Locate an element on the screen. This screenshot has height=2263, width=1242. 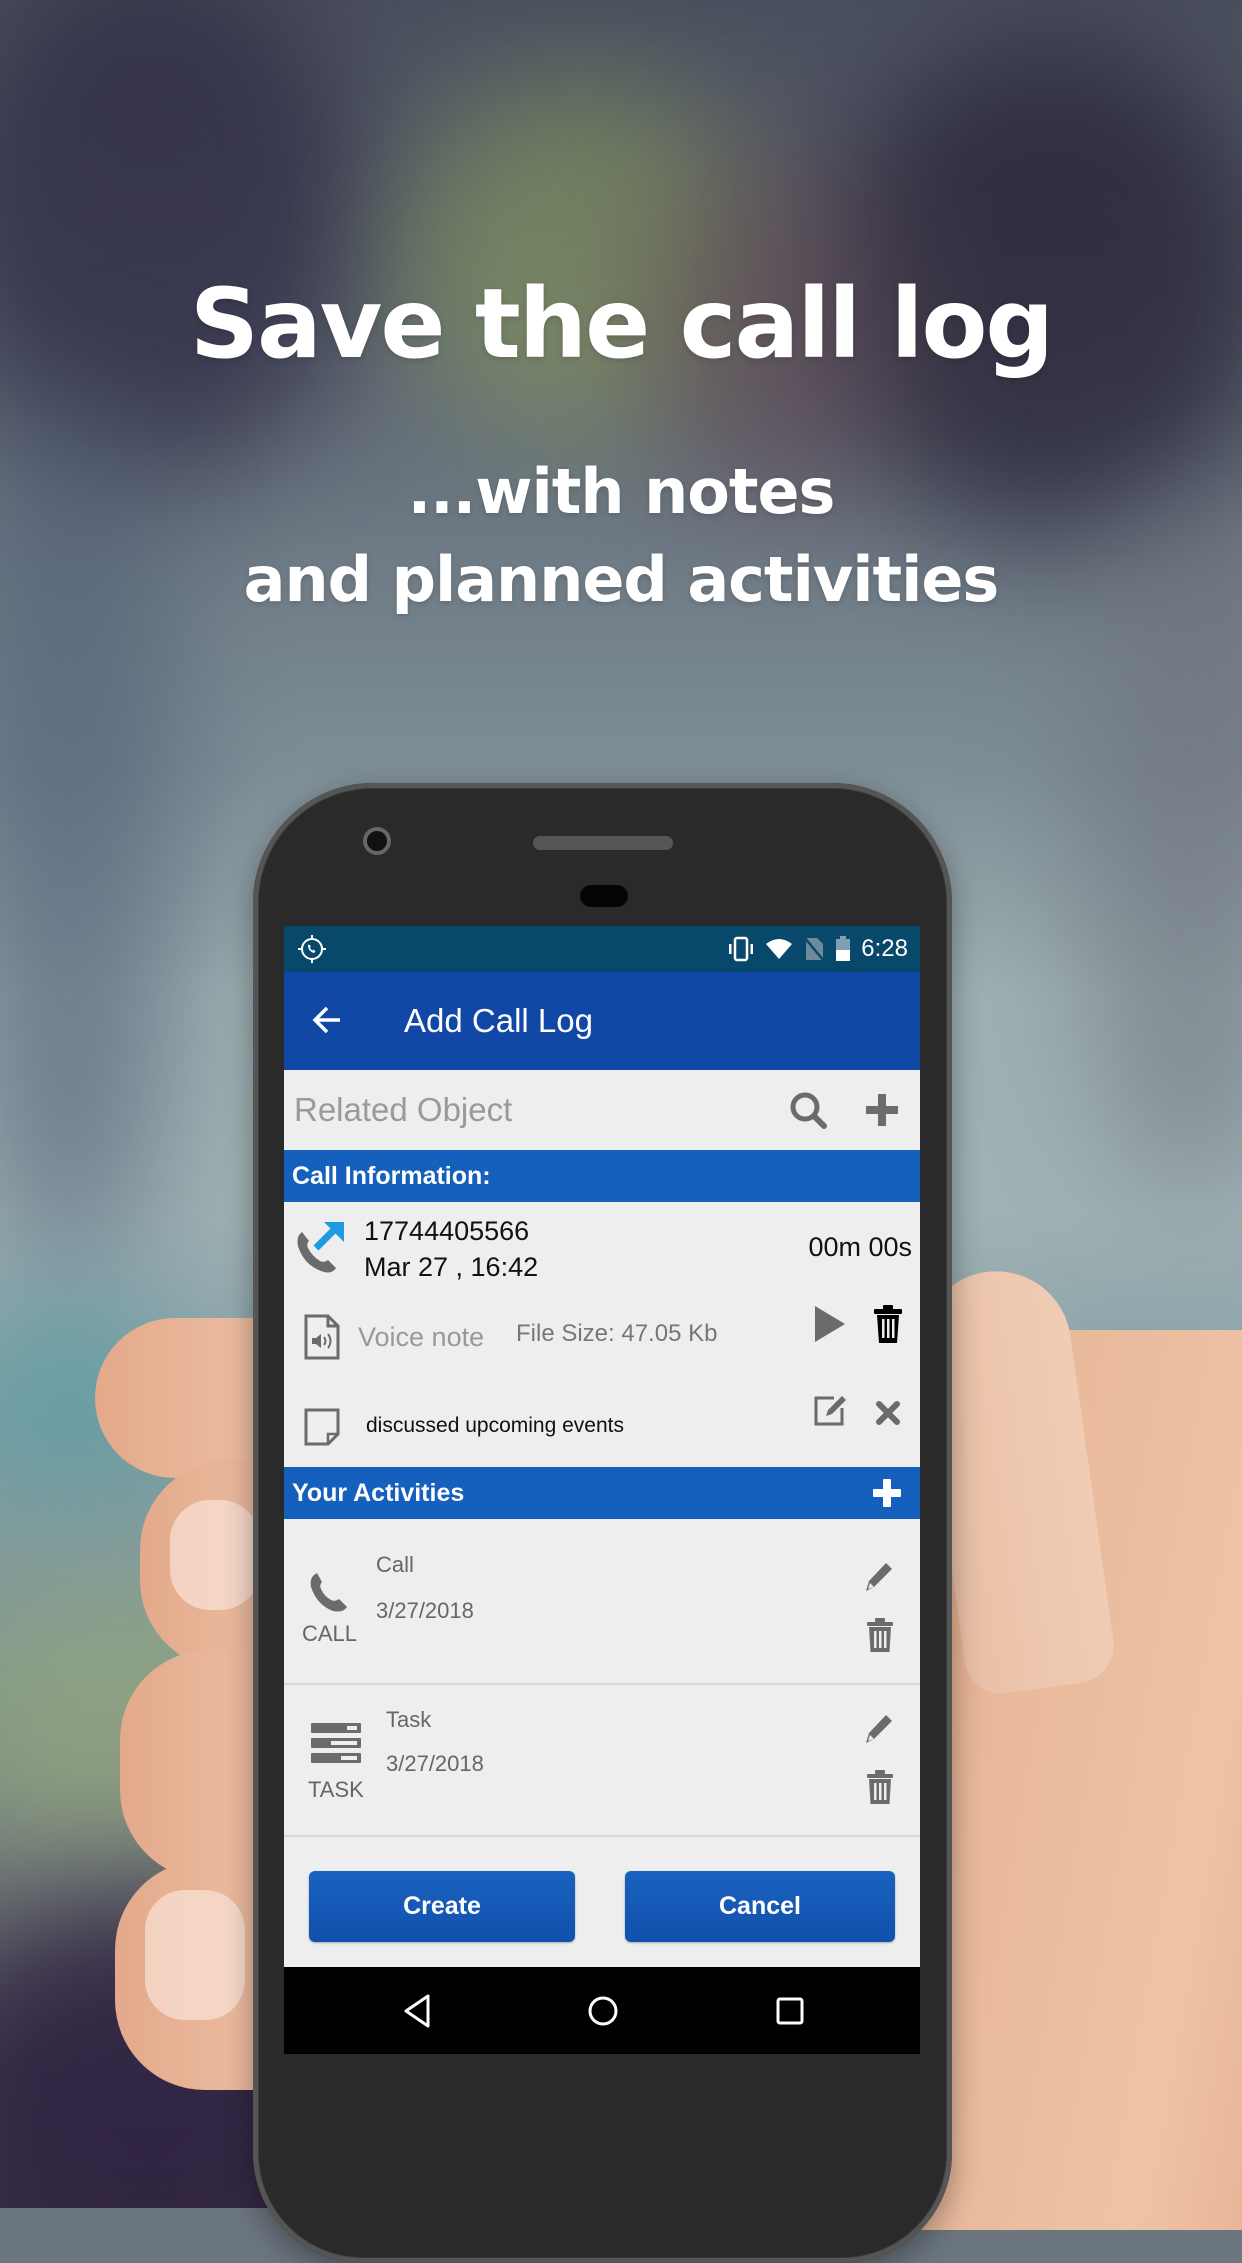
add-activity-icon is located at coordinates (887, 1493).